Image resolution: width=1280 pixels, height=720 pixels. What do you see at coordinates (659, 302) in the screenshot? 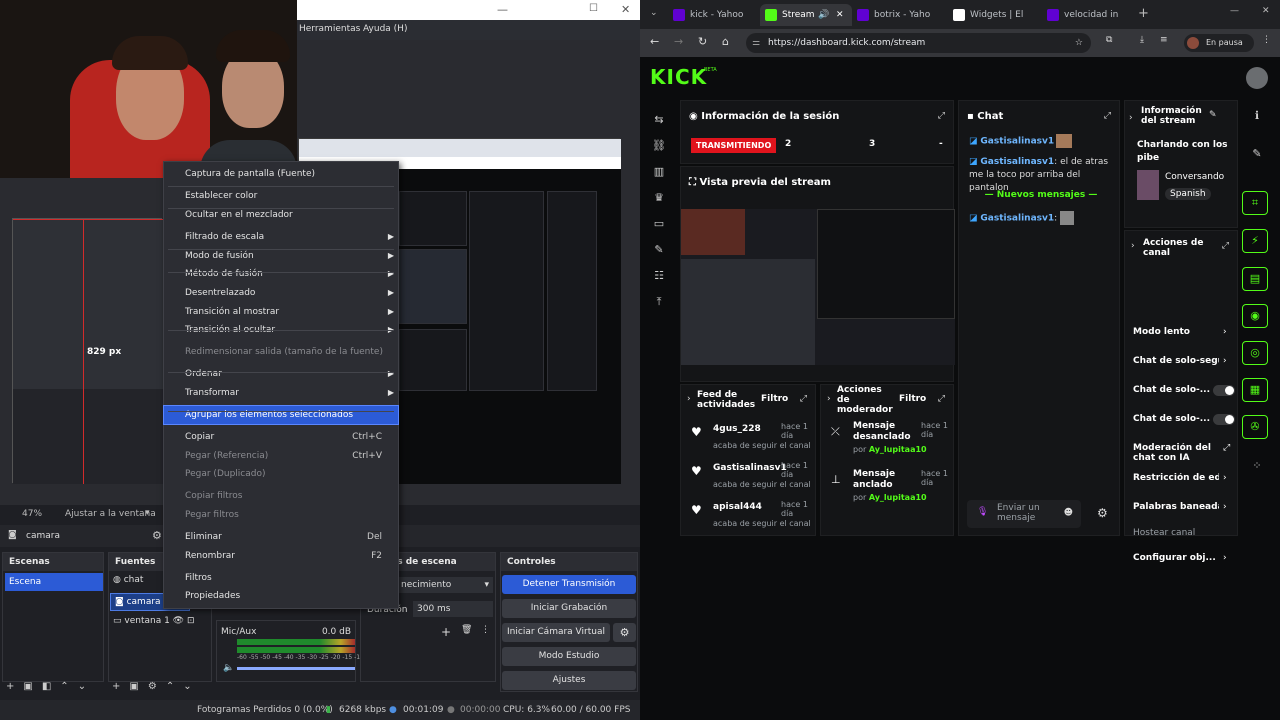
I see `upload-icon: ⤒` at bounding box center [659, 302].